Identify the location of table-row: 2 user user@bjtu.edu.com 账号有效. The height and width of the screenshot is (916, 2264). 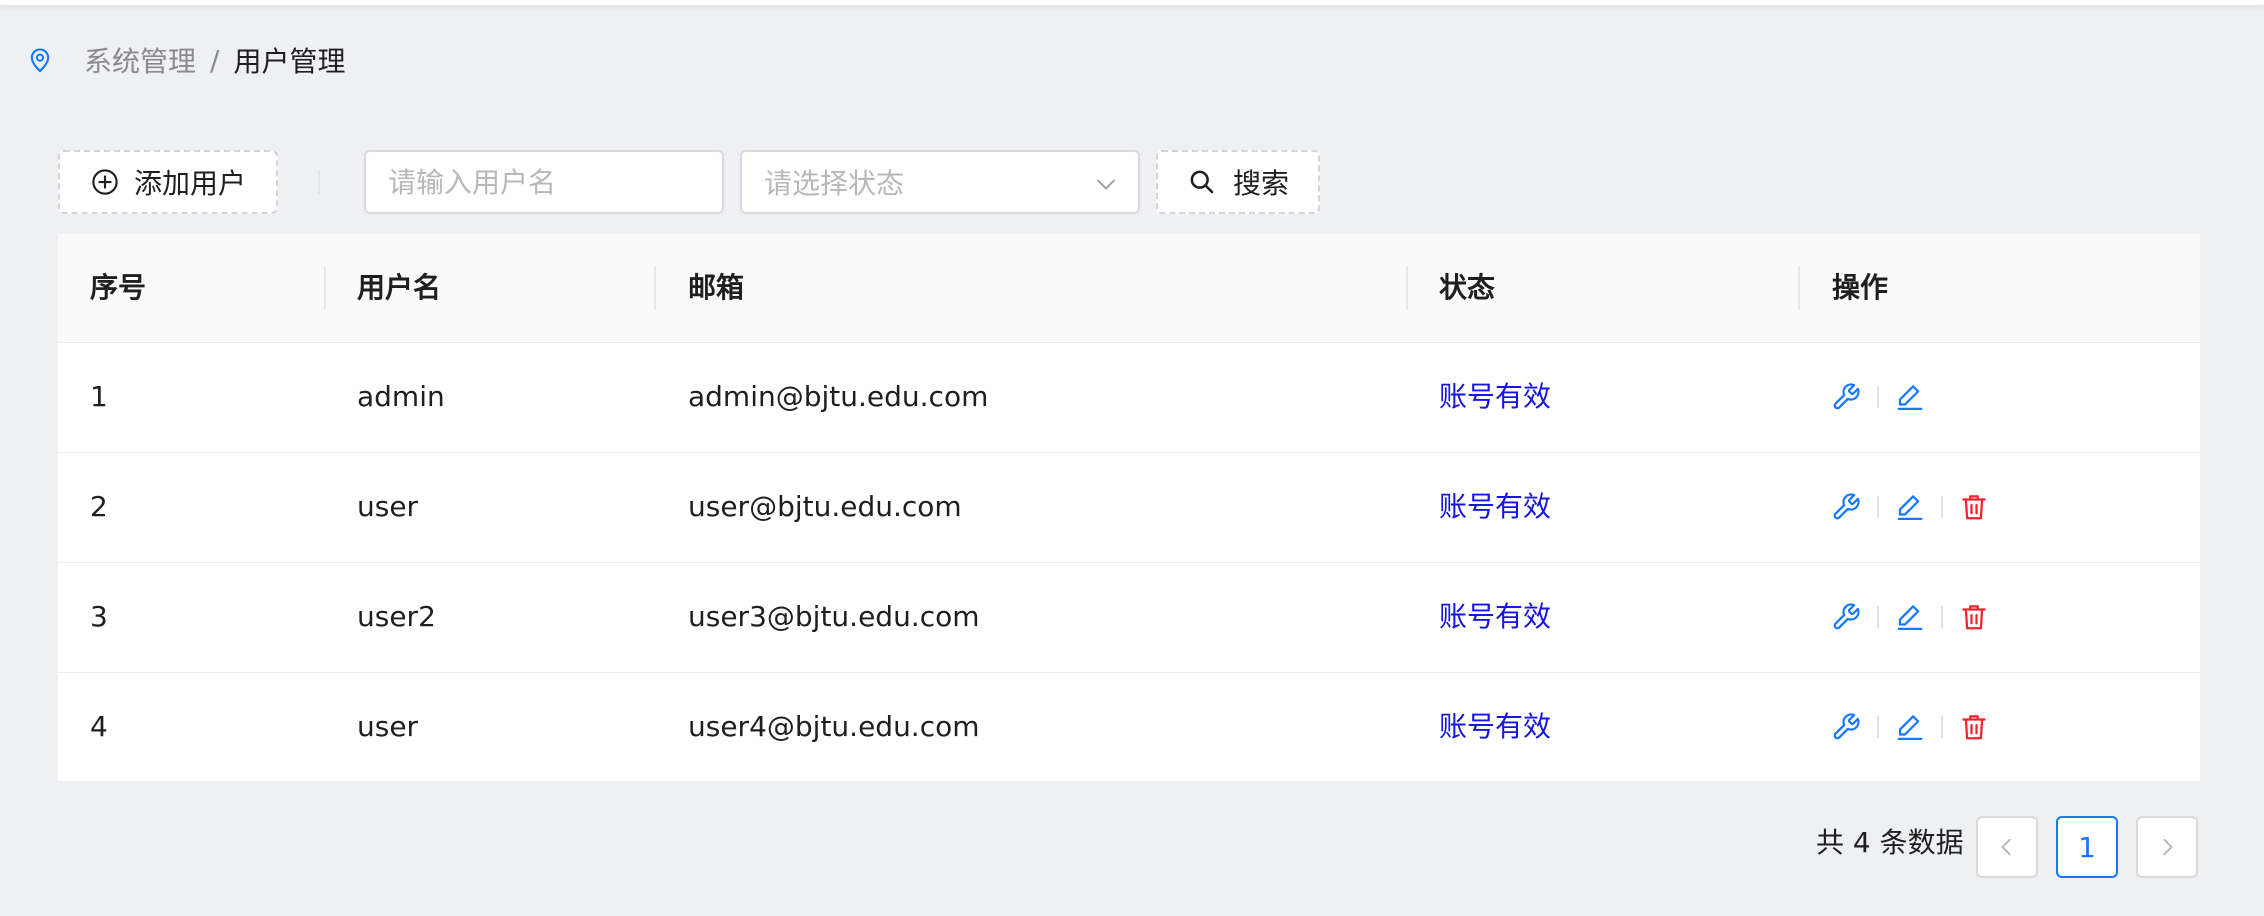
(1129, 508).